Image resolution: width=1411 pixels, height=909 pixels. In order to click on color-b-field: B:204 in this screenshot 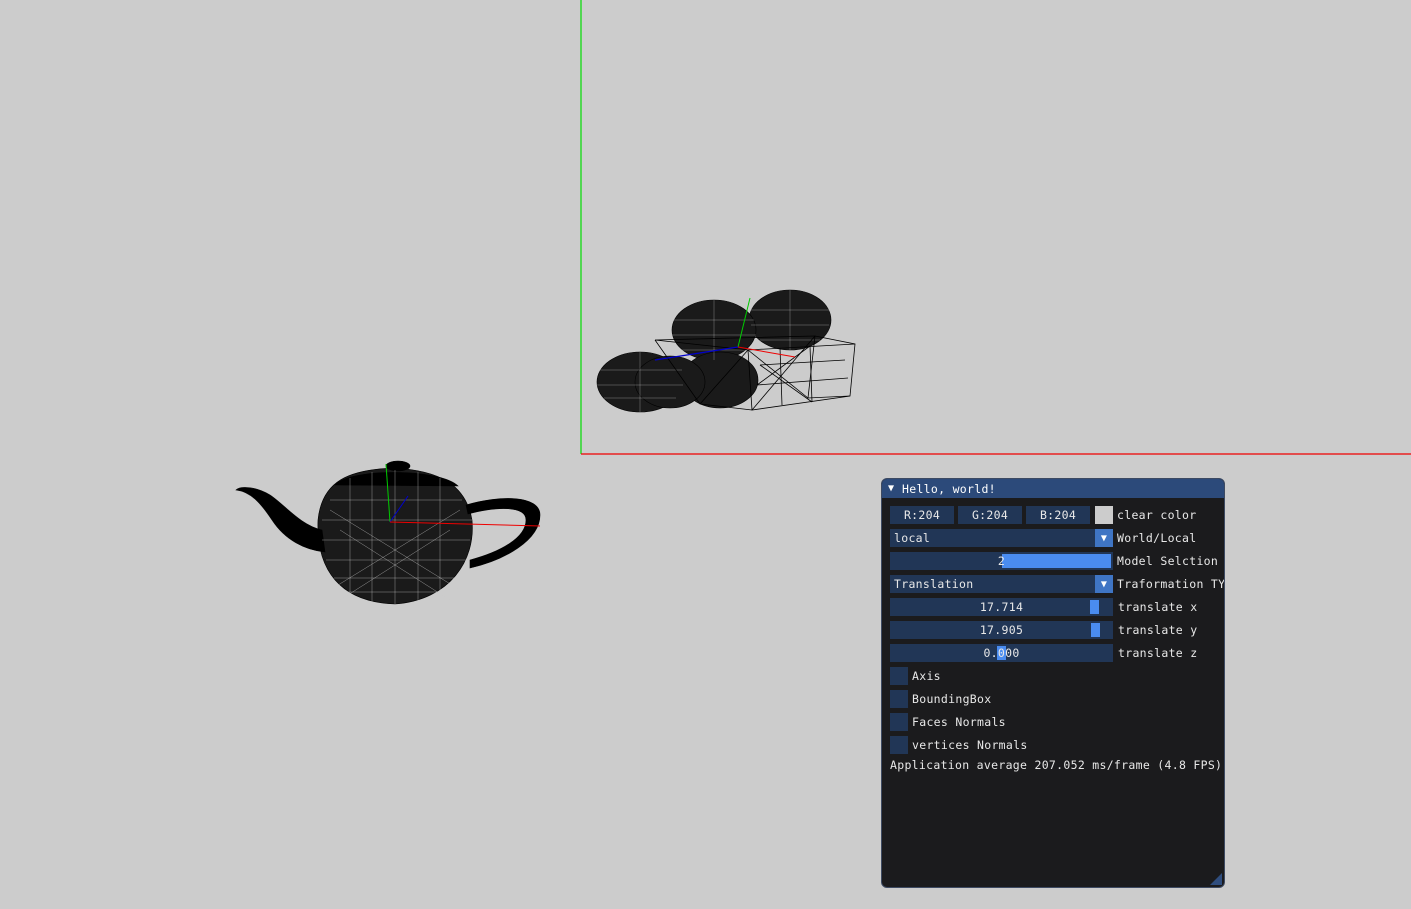, I will do `click(1058, 515)`.